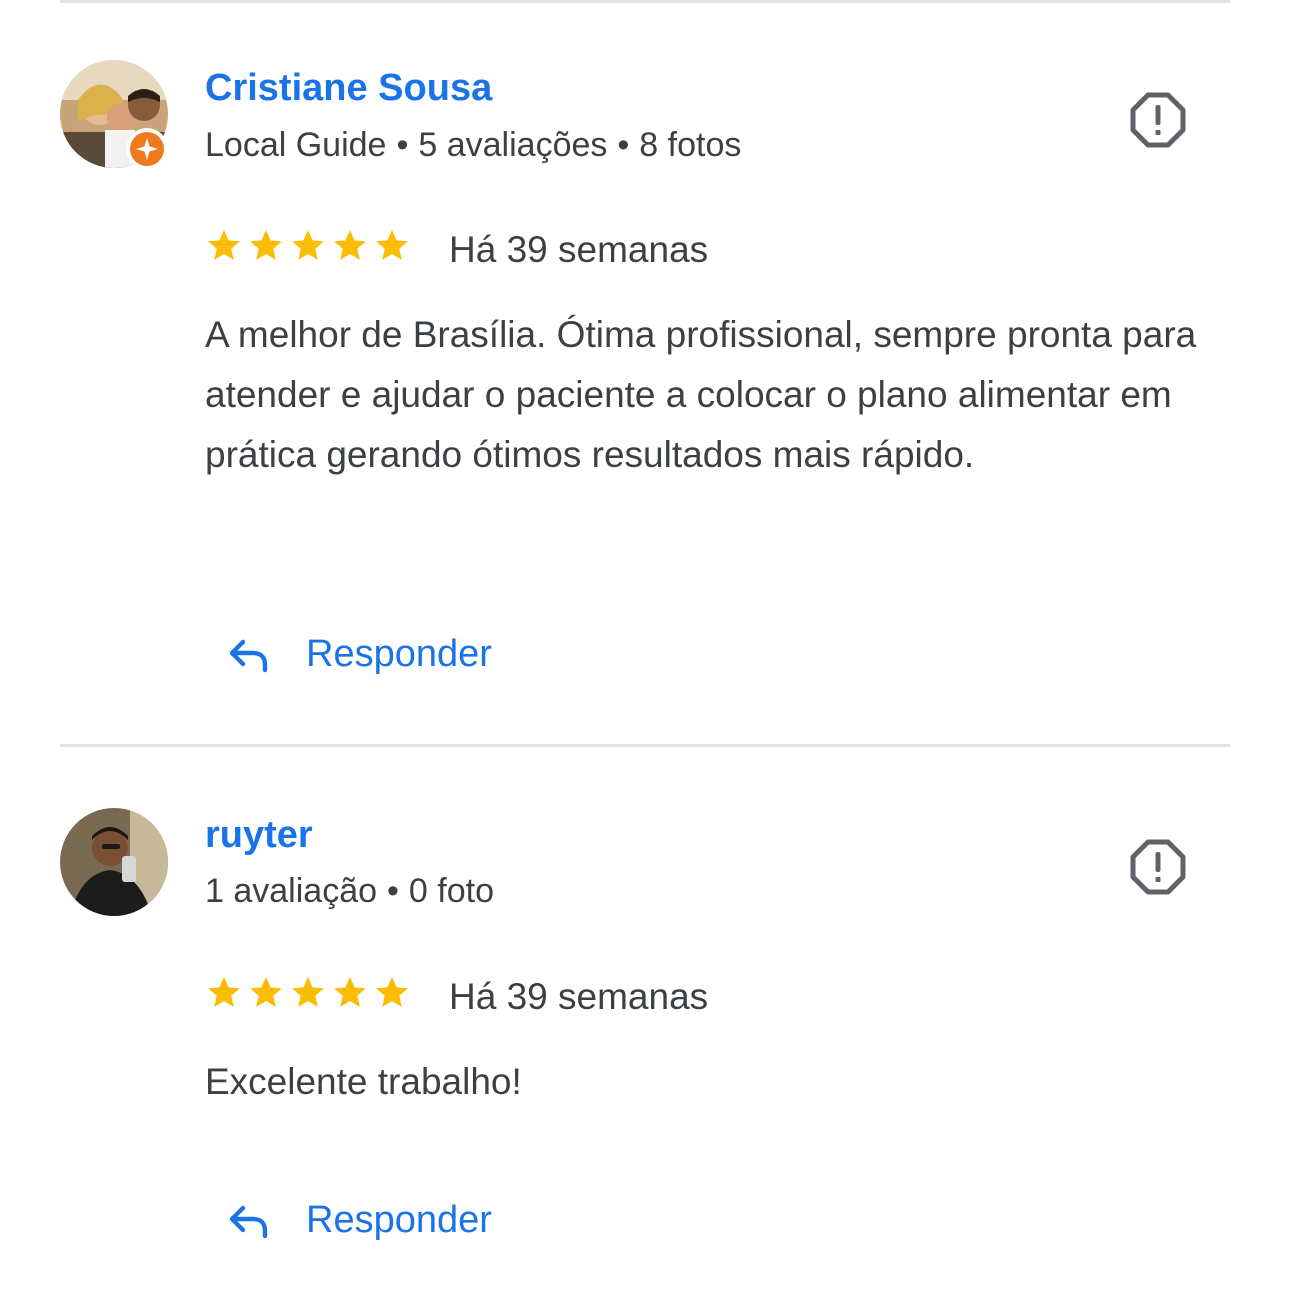  What do you see at coordinates (363, 1081) in the screenshot?
I see `review-text: Excelente trabalho!` at bounding box center [363, 1081].